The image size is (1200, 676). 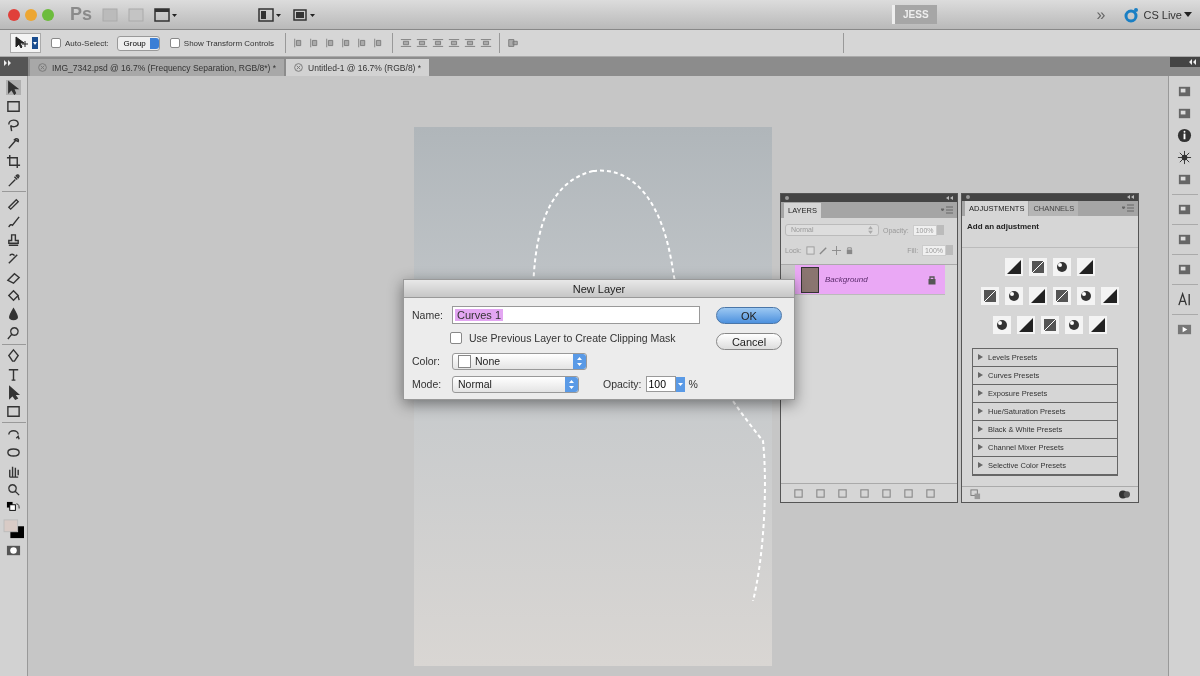 What do you see at coordinates (572, 338) in the screenshot?
I see `clipping-mask-label: Use Previous Layer to Create Clipping Mask` at bounding box center [572, 338].